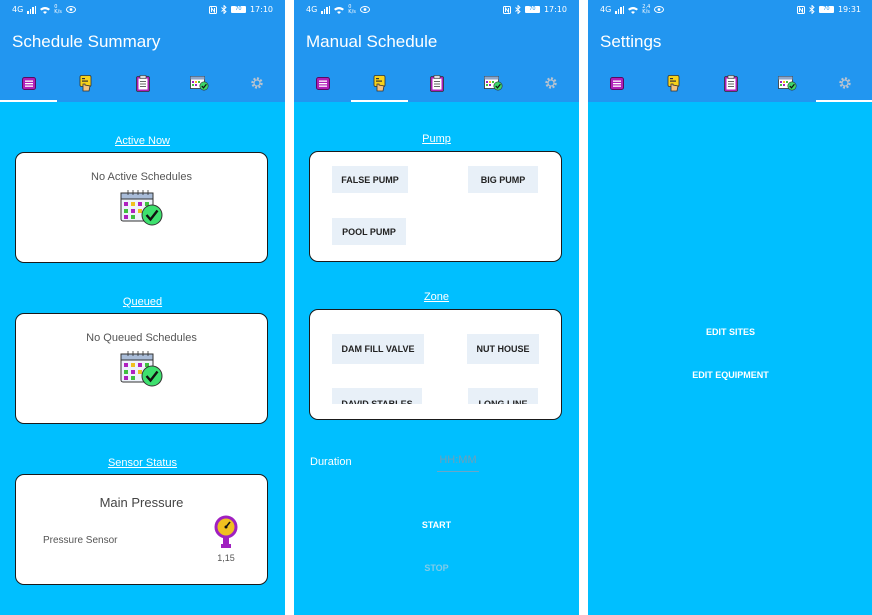 This screenshot has width=872, height=615. I want to click on app-bar: Schedule Summary, so click(142, 41).